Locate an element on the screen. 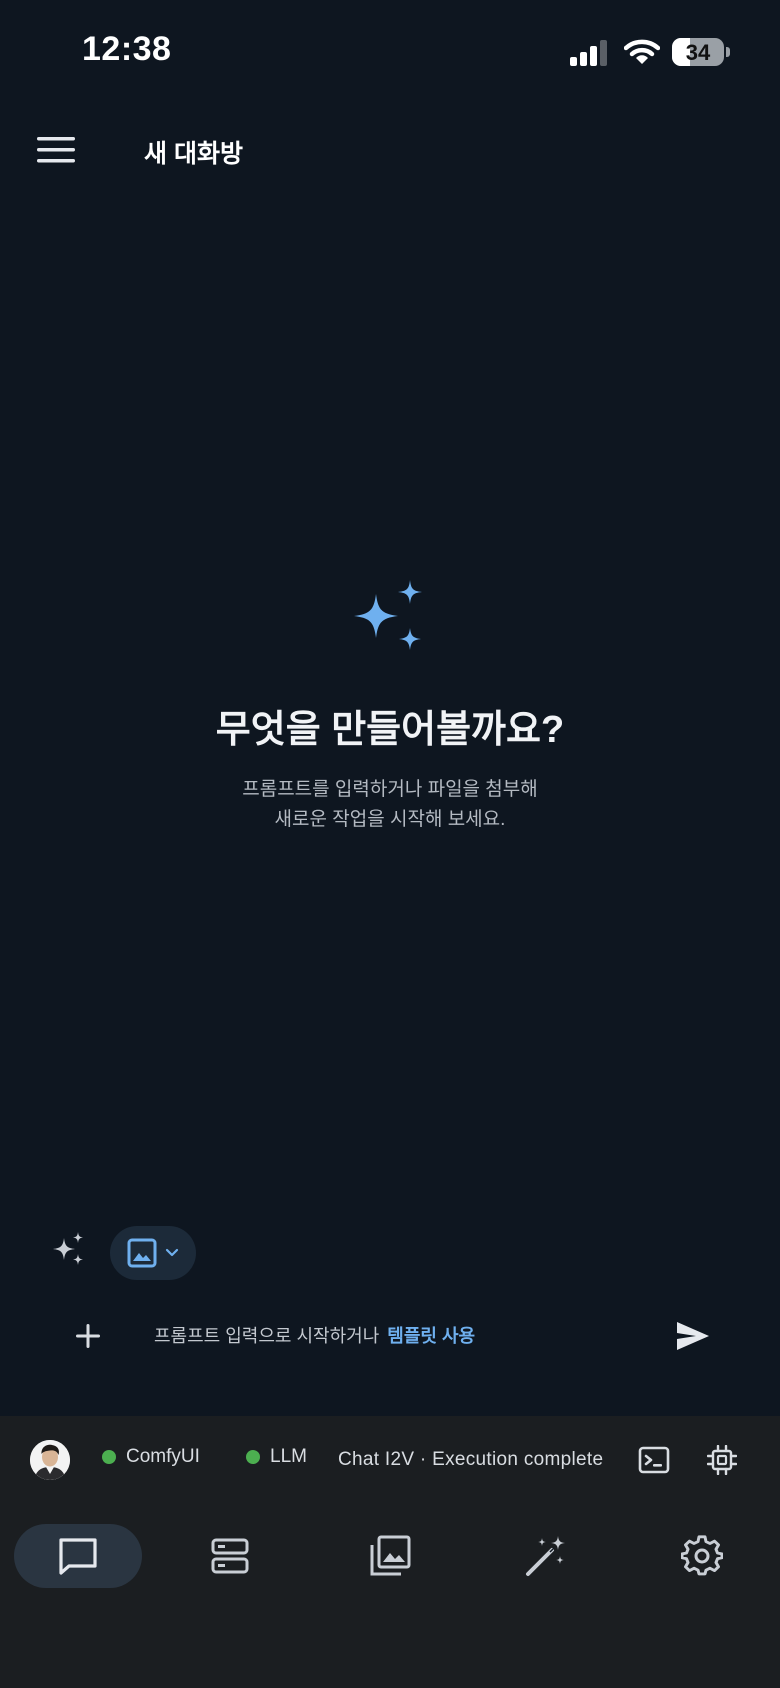 The image size is (780, 1688). magic-wand-icon is located at coordinates (545, 1556).